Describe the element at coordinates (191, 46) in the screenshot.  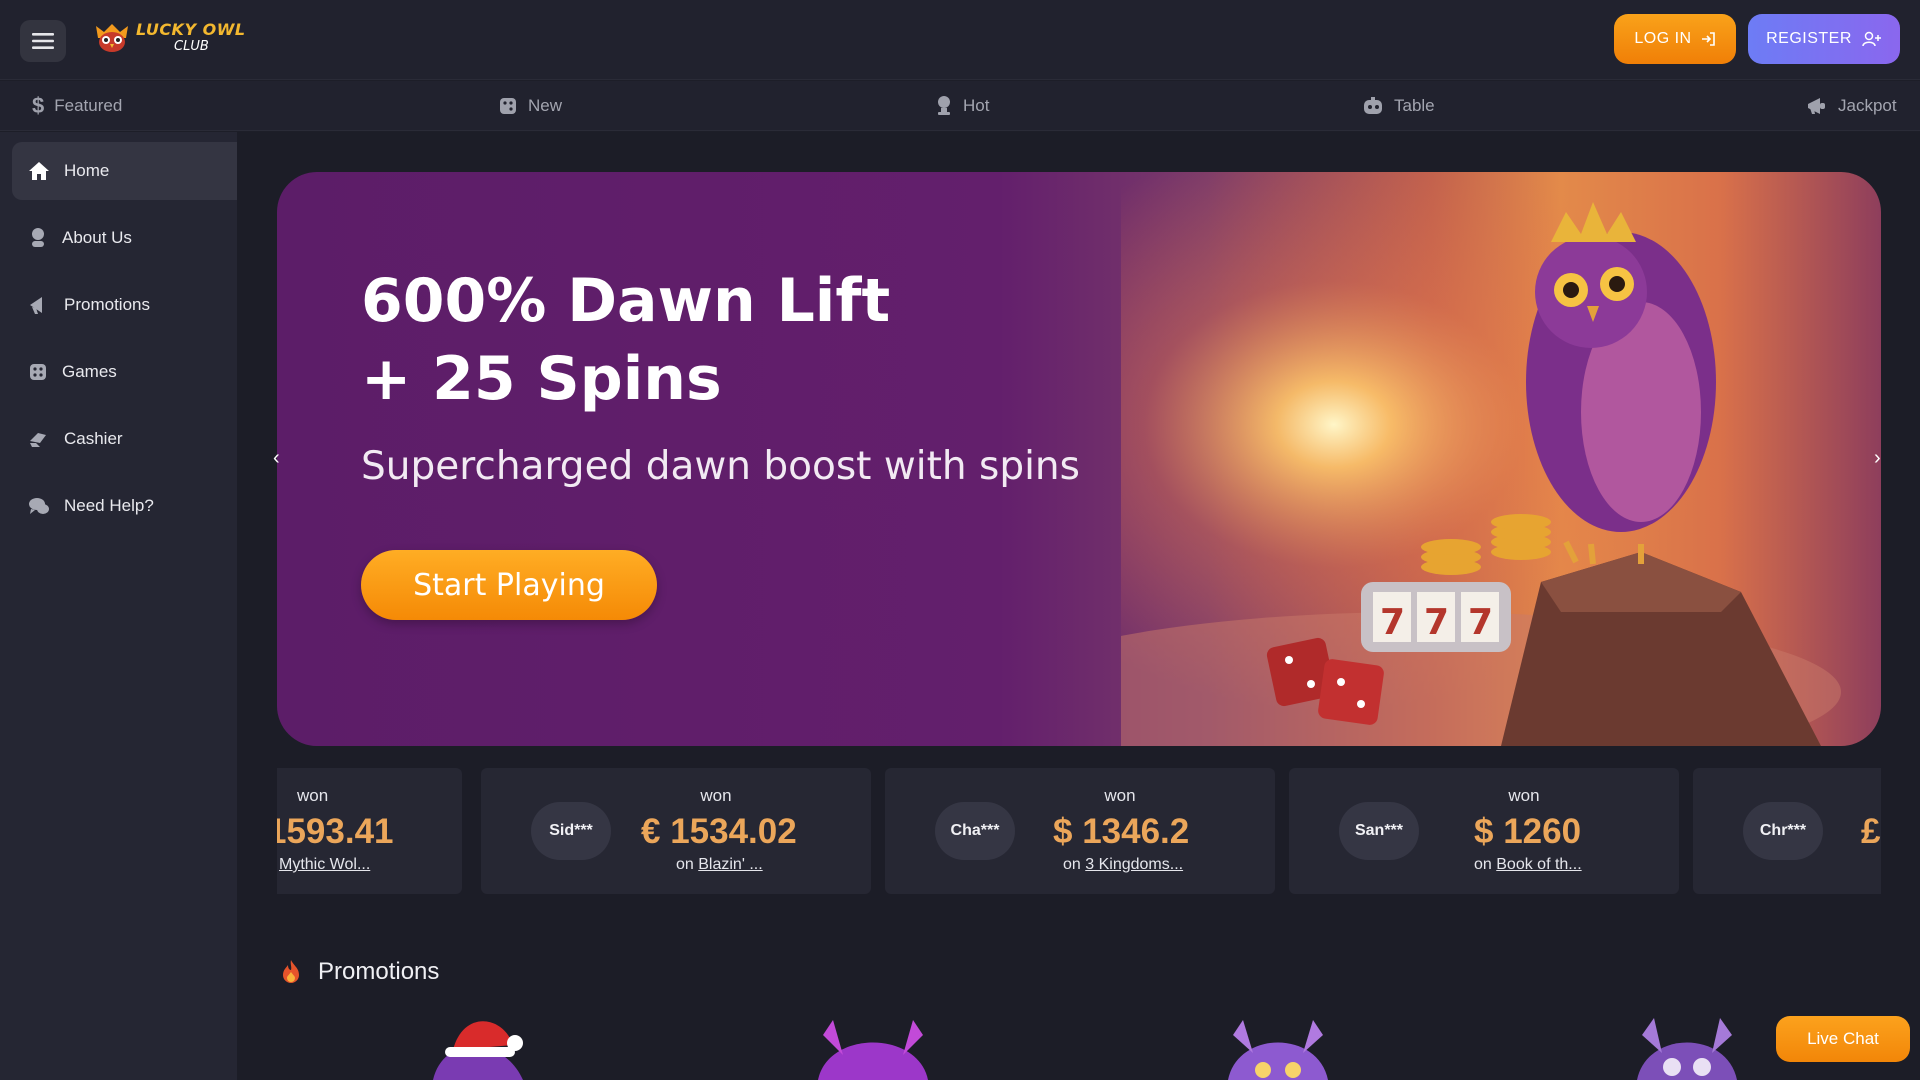
I see `logo-subtext: CLUB` at that location.